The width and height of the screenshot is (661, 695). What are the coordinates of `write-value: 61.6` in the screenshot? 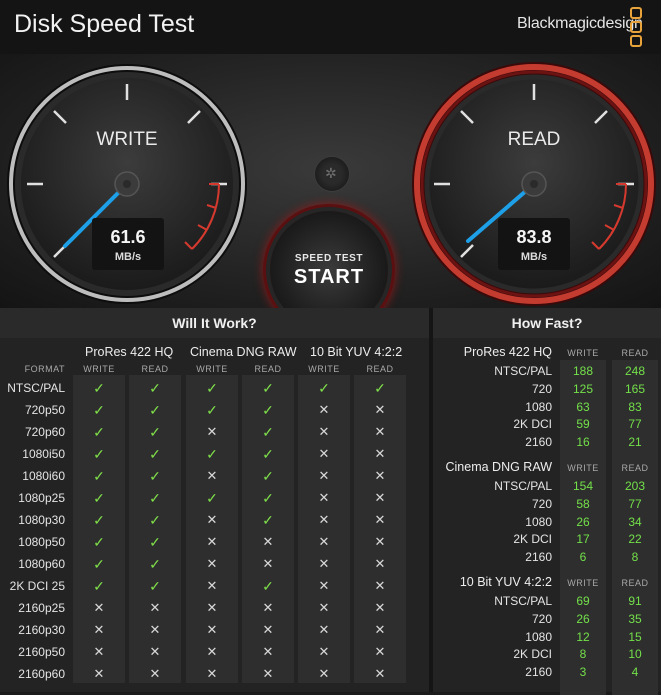 It's located at (128, 237).